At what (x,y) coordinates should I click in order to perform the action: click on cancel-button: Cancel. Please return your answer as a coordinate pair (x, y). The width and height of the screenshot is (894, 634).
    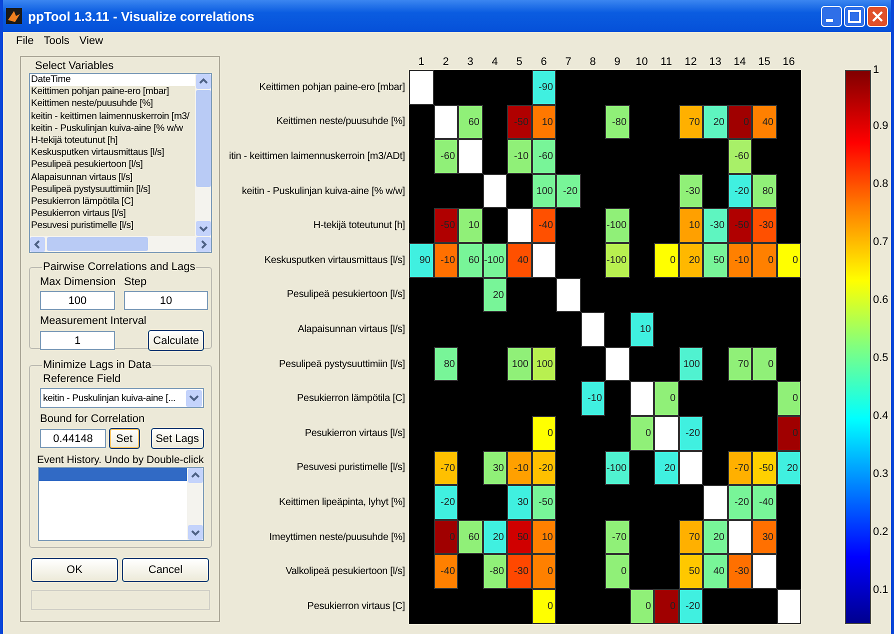
    Looking at the image, I should click on (165, 570).